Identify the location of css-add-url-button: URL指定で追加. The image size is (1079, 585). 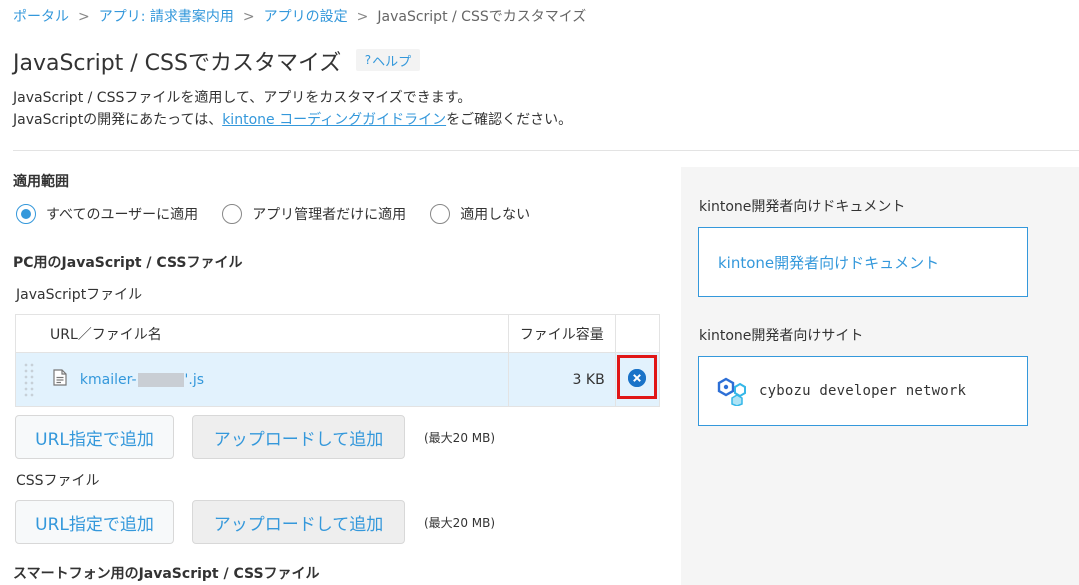
(94, 522).